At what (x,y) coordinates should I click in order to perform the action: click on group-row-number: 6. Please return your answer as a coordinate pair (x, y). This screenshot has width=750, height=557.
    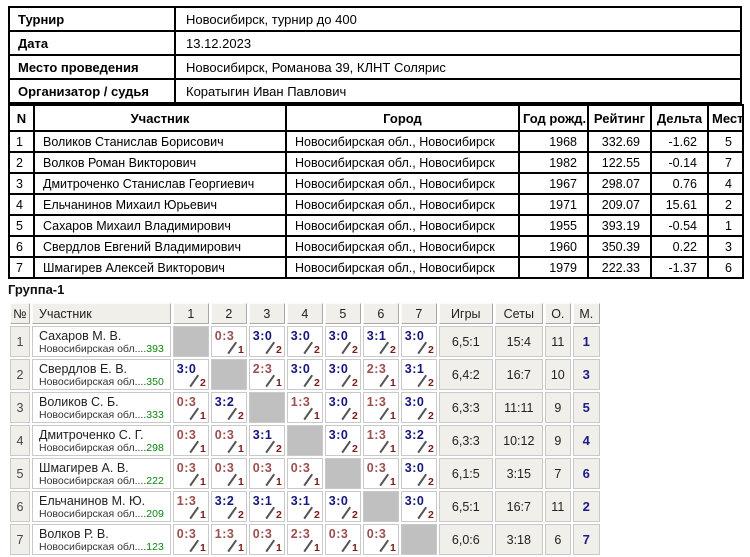
    Looking at the image, I should click on (20, 506).